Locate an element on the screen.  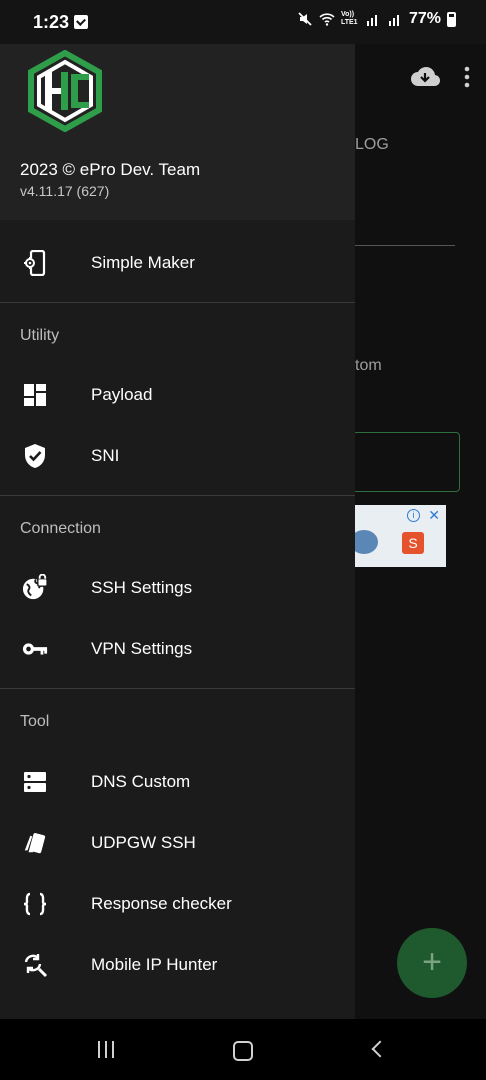
tab-indicator-line is located at coordinates (405, 245).